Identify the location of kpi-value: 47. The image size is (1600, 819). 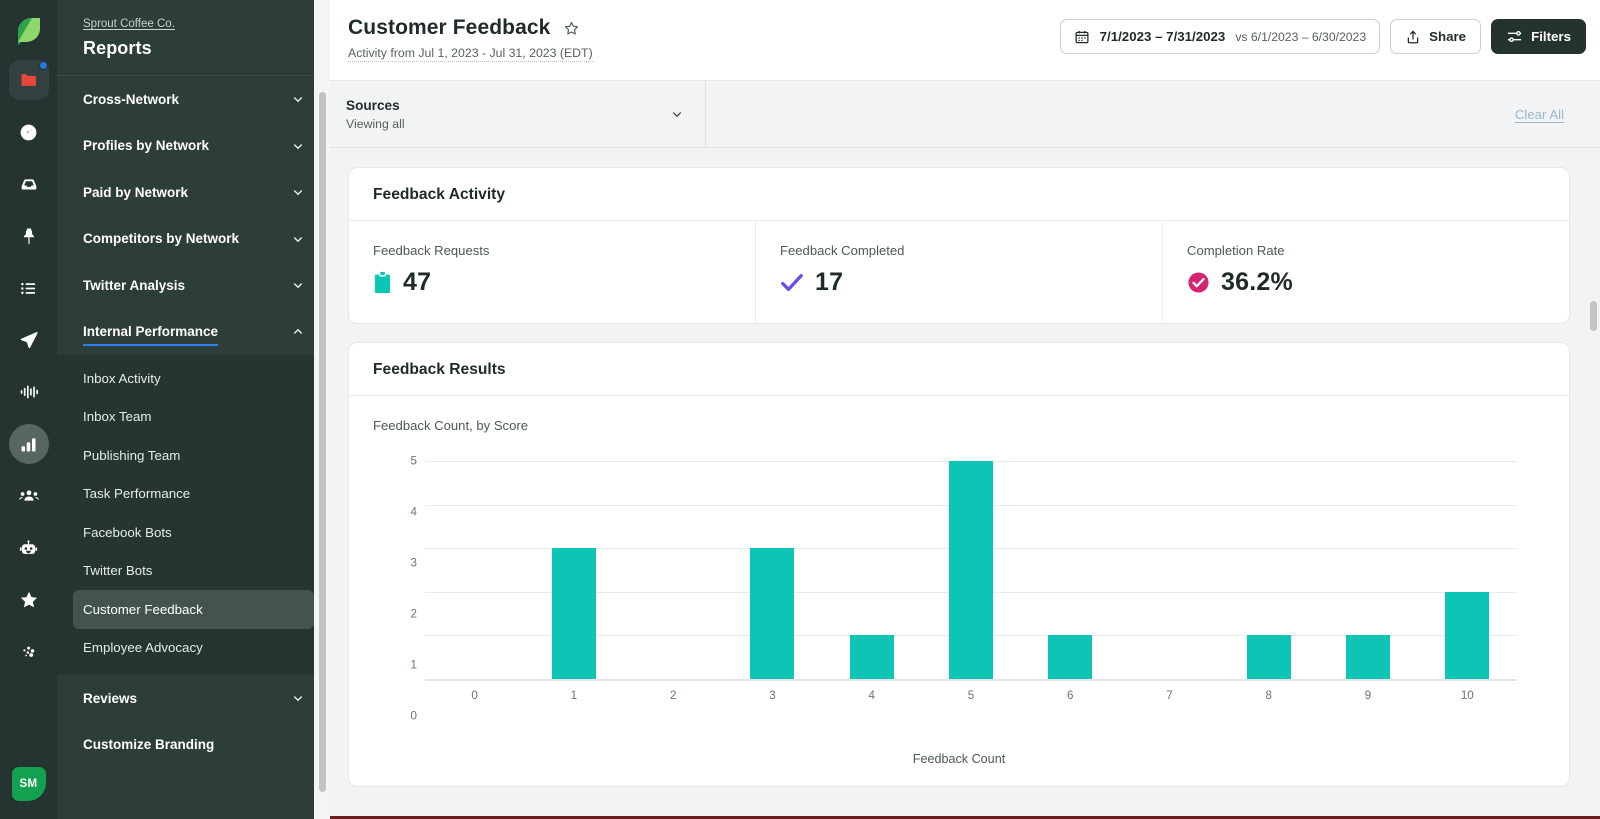
(417, 282).